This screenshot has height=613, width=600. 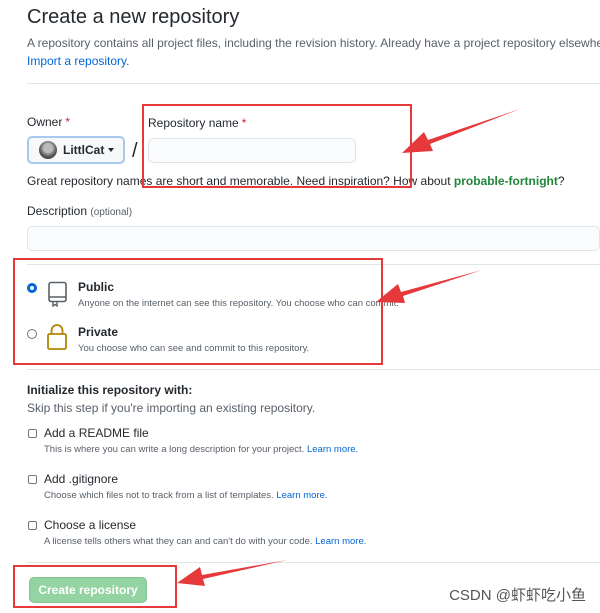 I want to click on watermark: CSDN @虾虾吃小鱼, so click(x=517, y=595).